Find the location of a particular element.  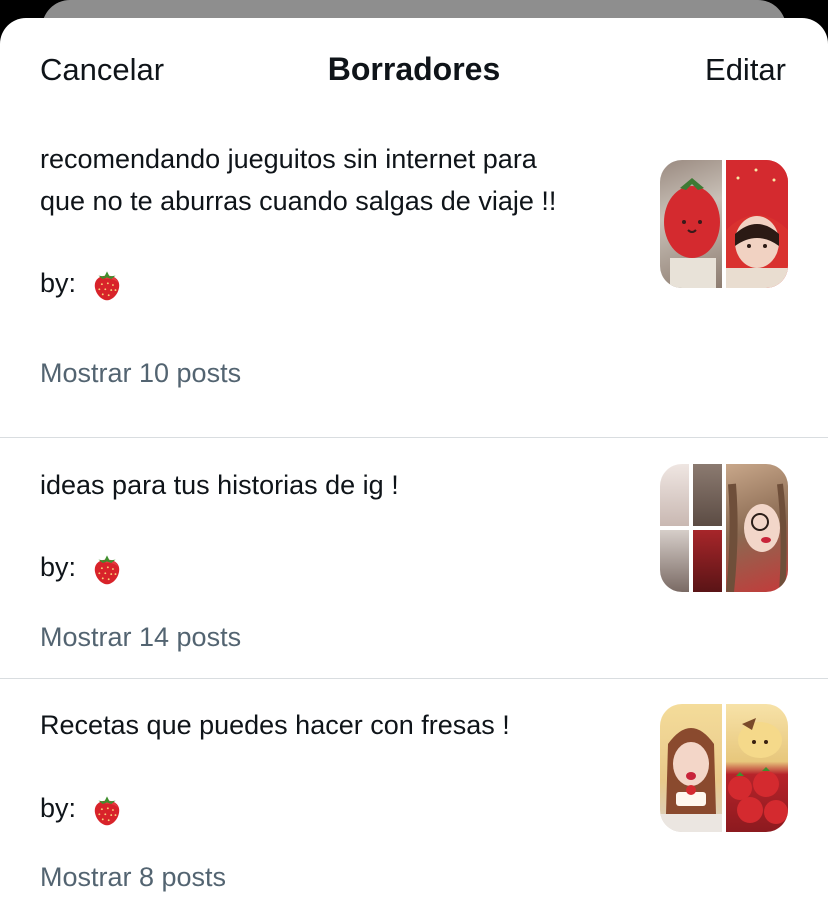

edit-button: Editar is located at coordinates (745, 70).